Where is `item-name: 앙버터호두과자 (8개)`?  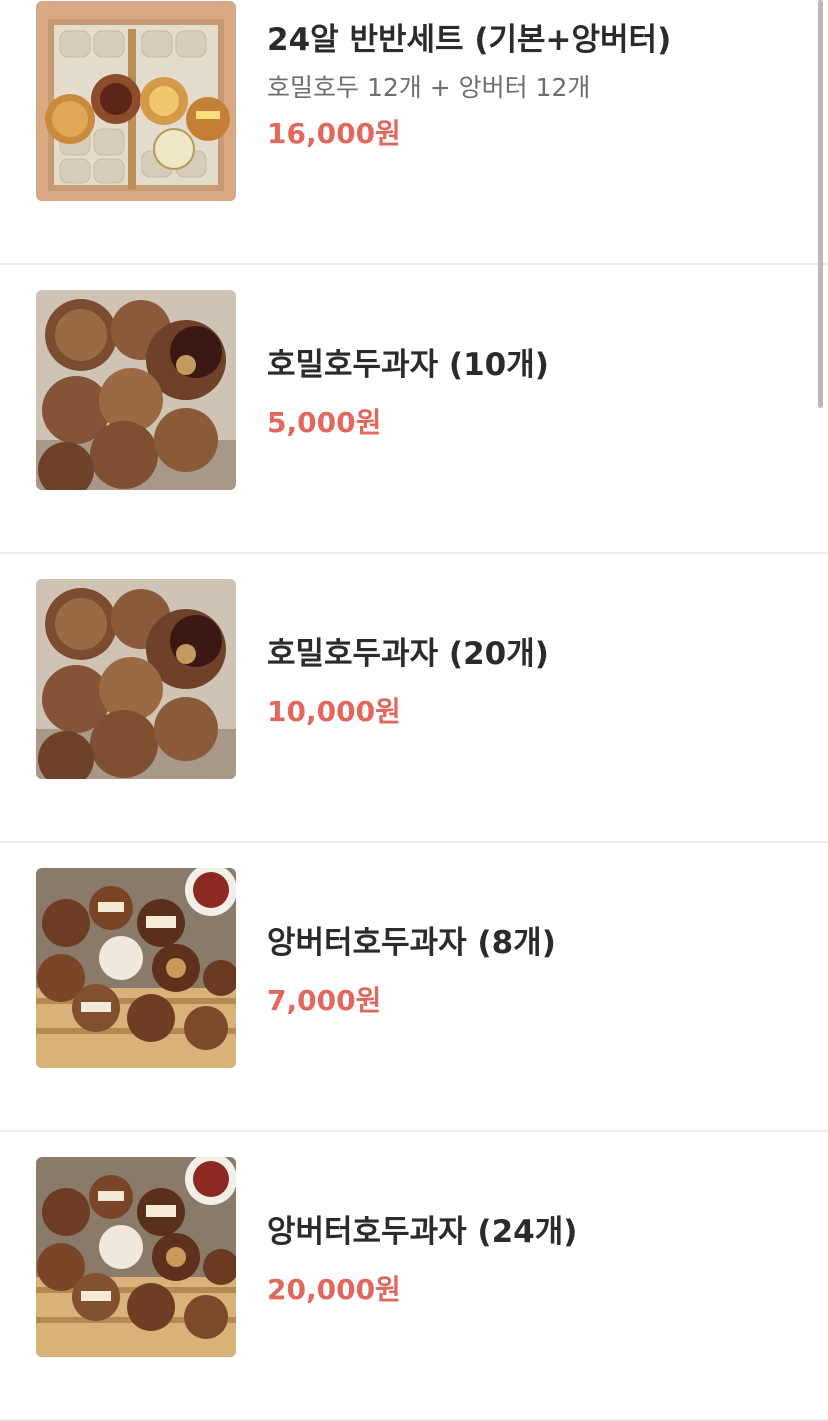
item-name: 앙버터호두과자 (8개) is located at coordinates (411, 943).